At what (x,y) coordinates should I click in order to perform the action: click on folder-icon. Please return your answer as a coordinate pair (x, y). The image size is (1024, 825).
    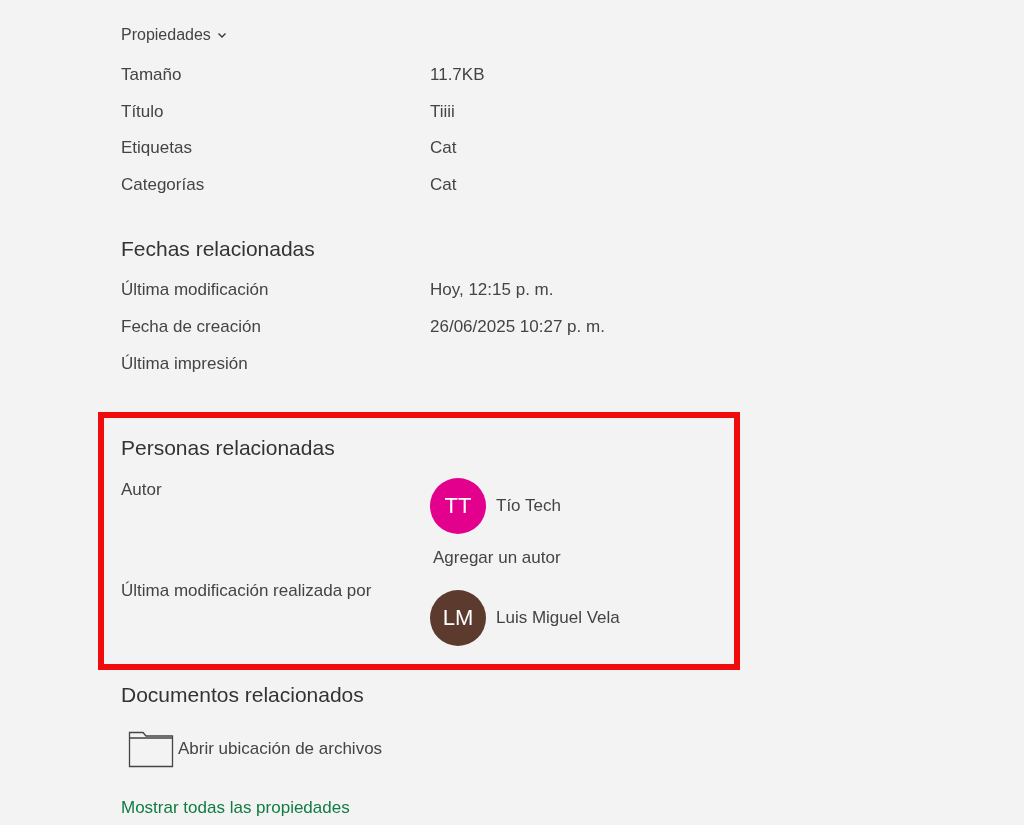
    Looking at the image, I should click on (151, 749).